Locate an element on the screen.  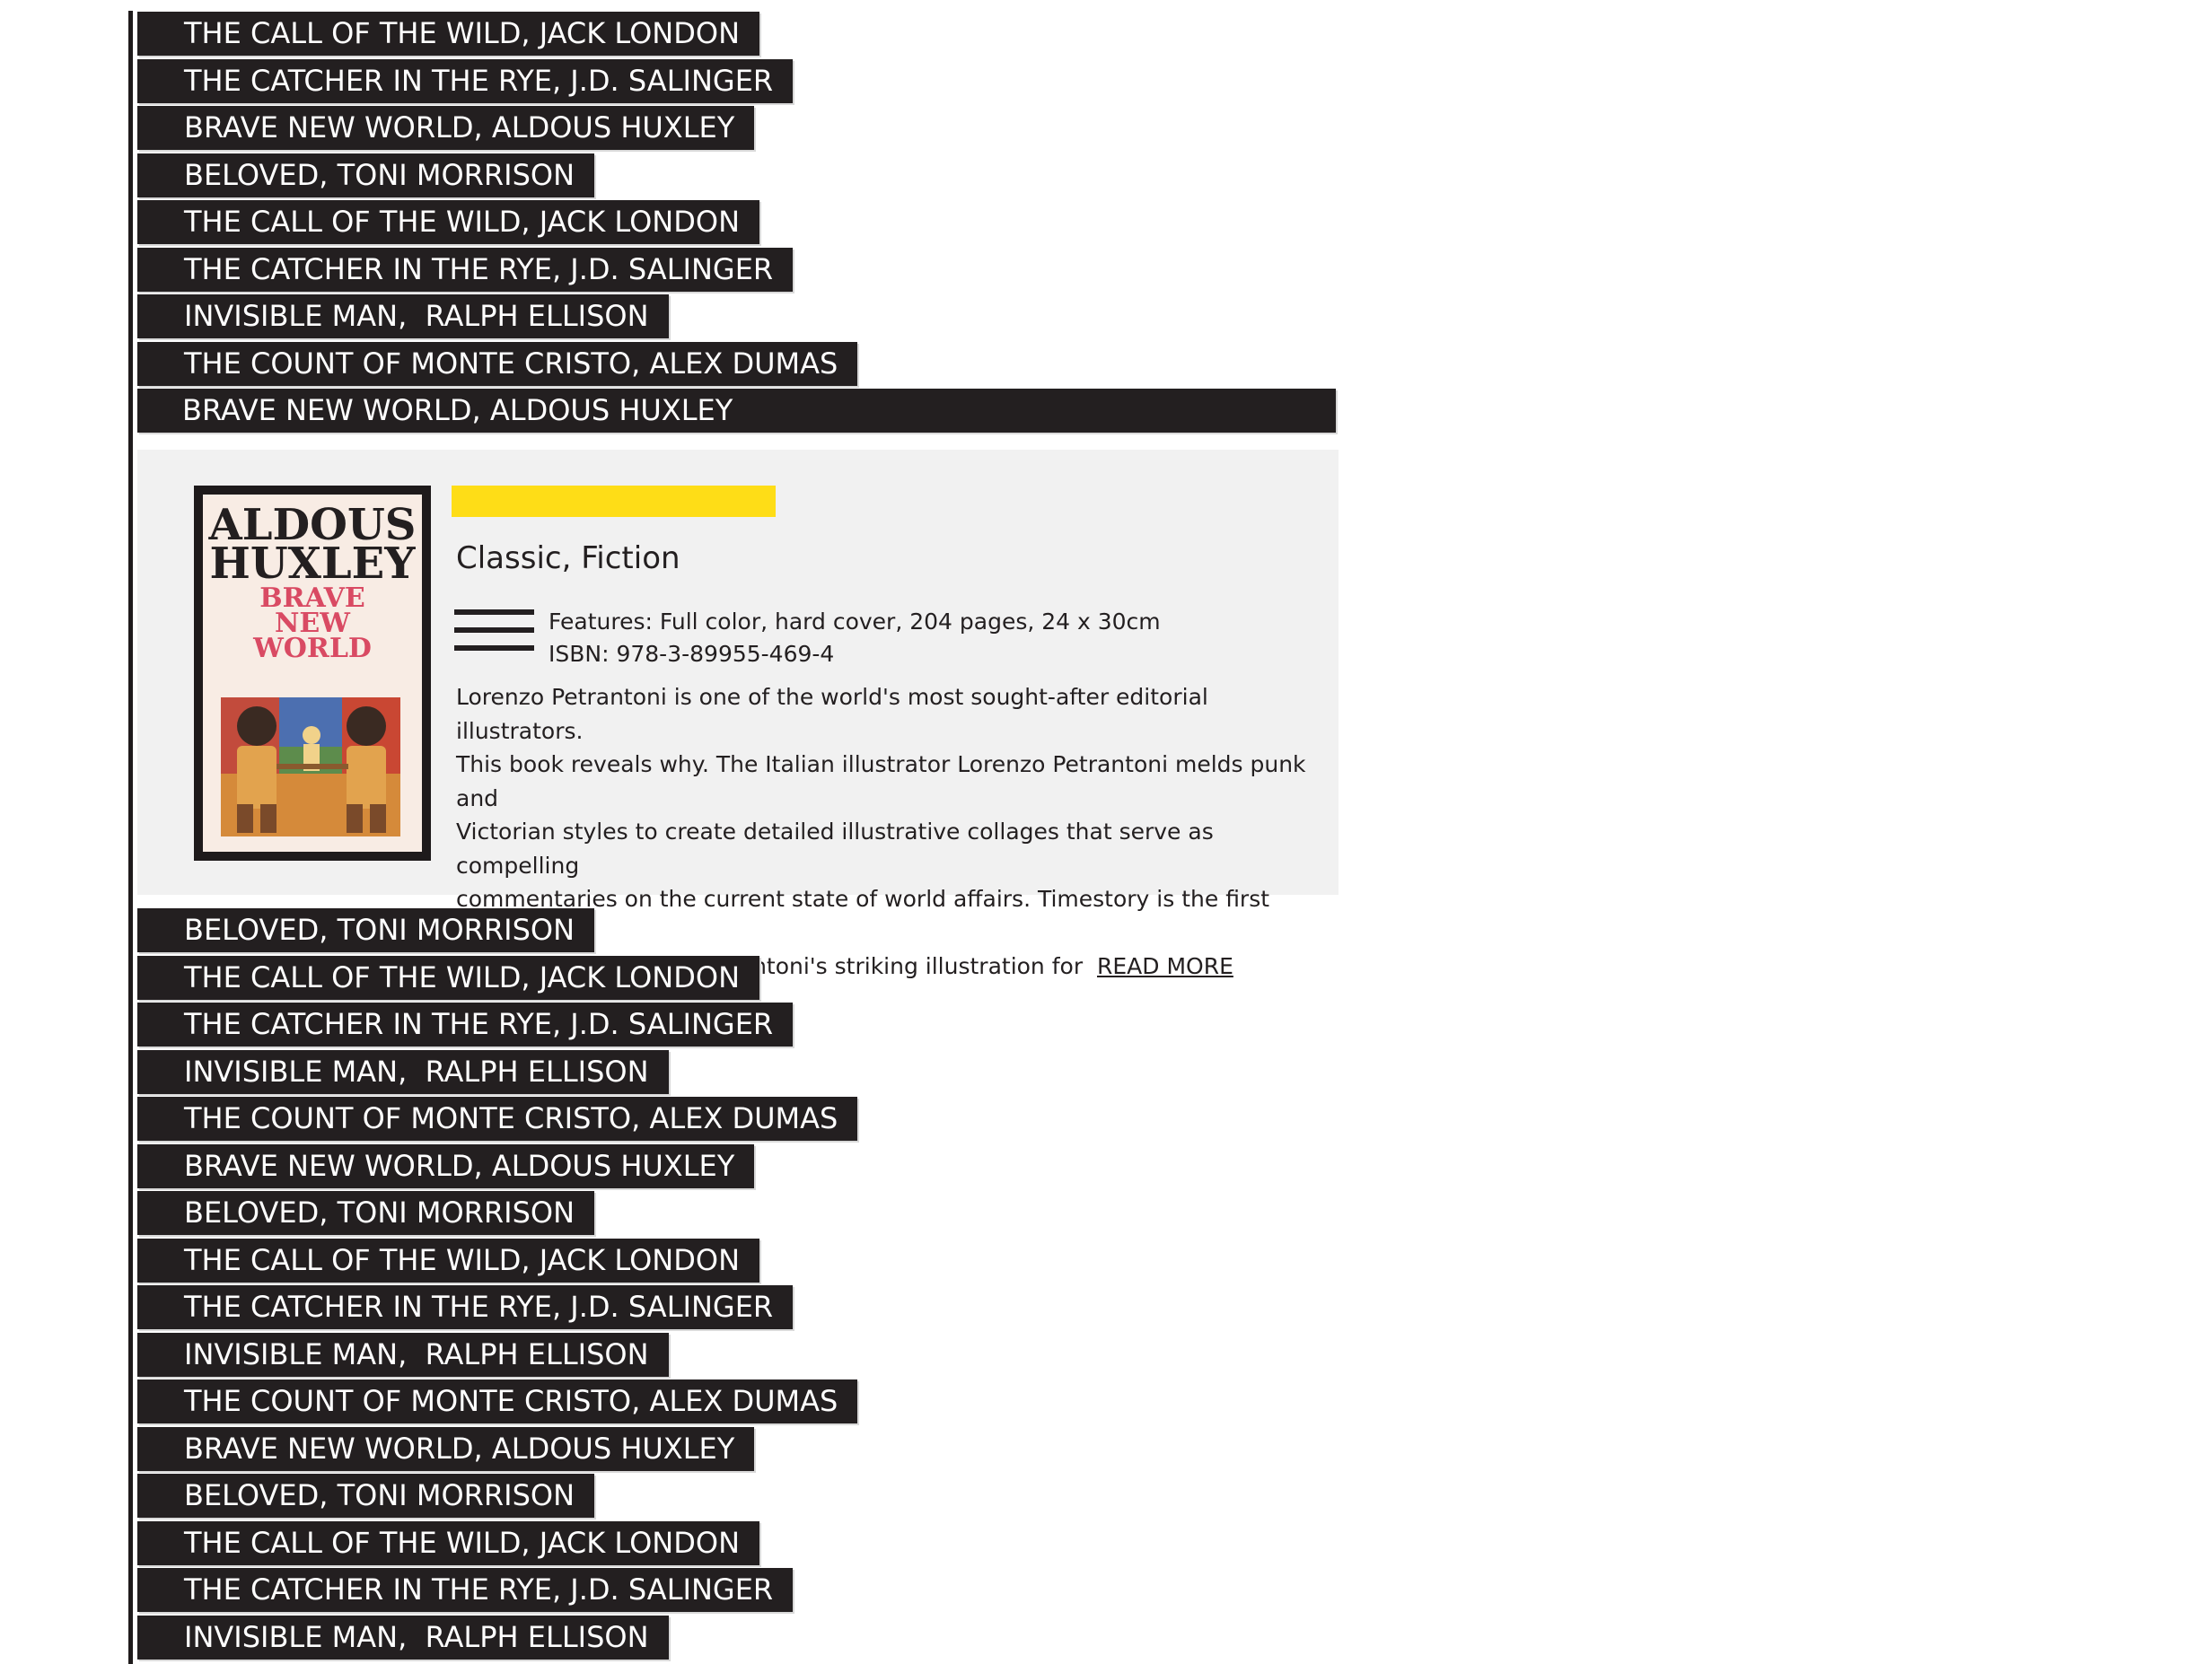
book-genre: Classic, Fiction is located at coordinates (568, 558).